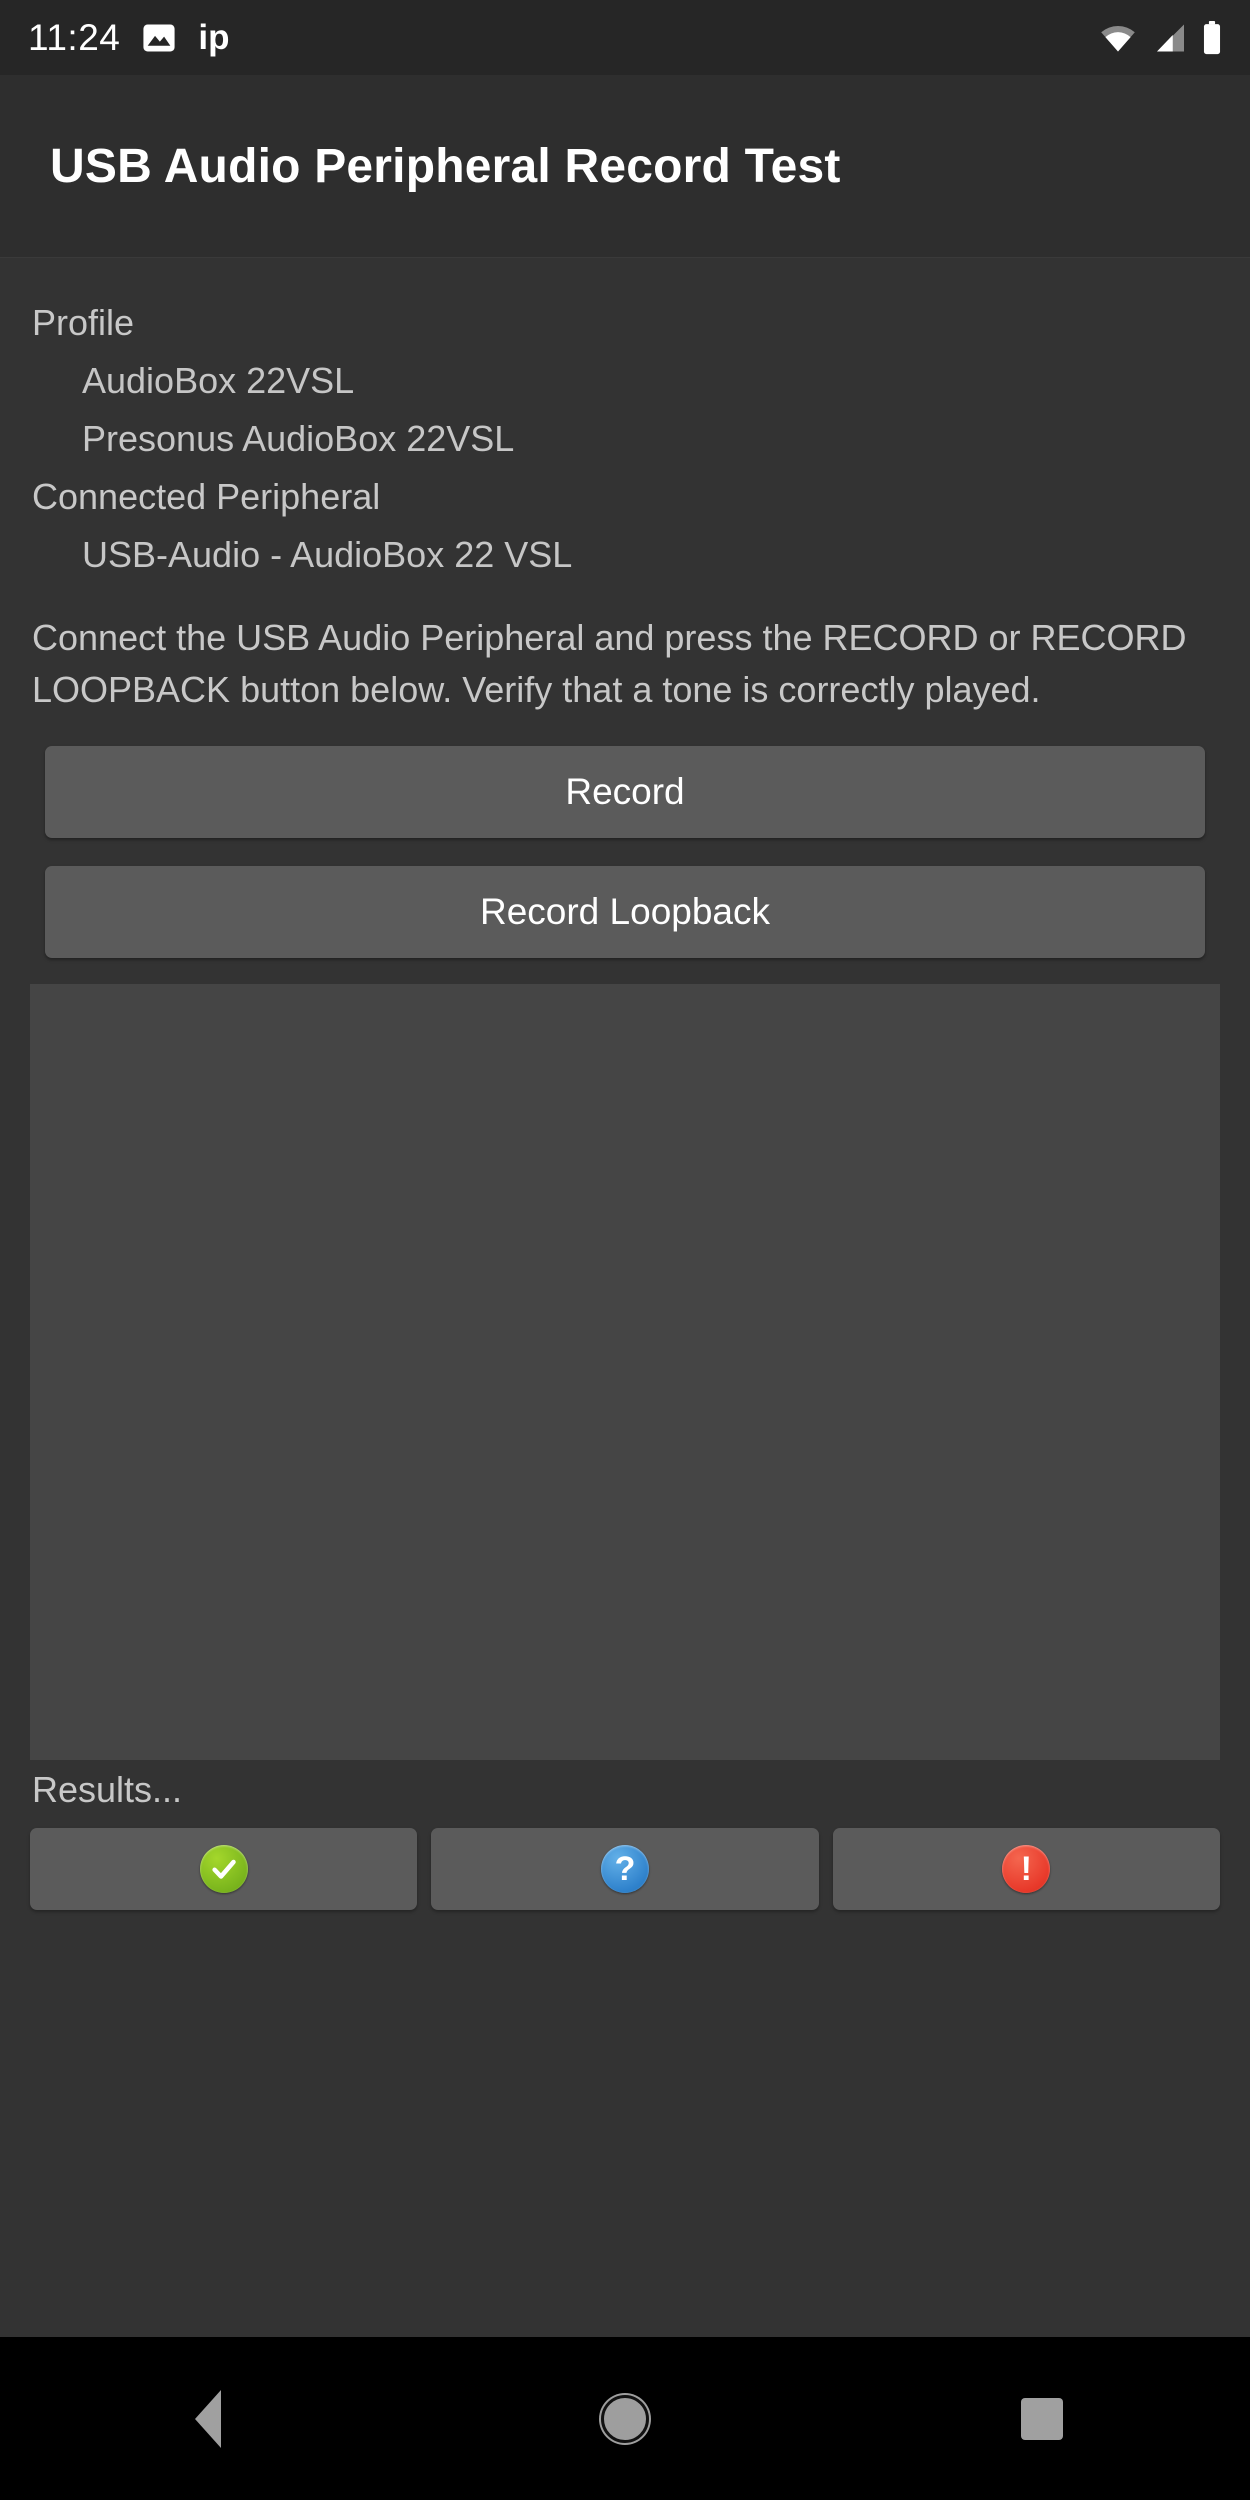  Describe the element at coordinates (159, 38) in the screenshot. I see `image-icon` at that location.